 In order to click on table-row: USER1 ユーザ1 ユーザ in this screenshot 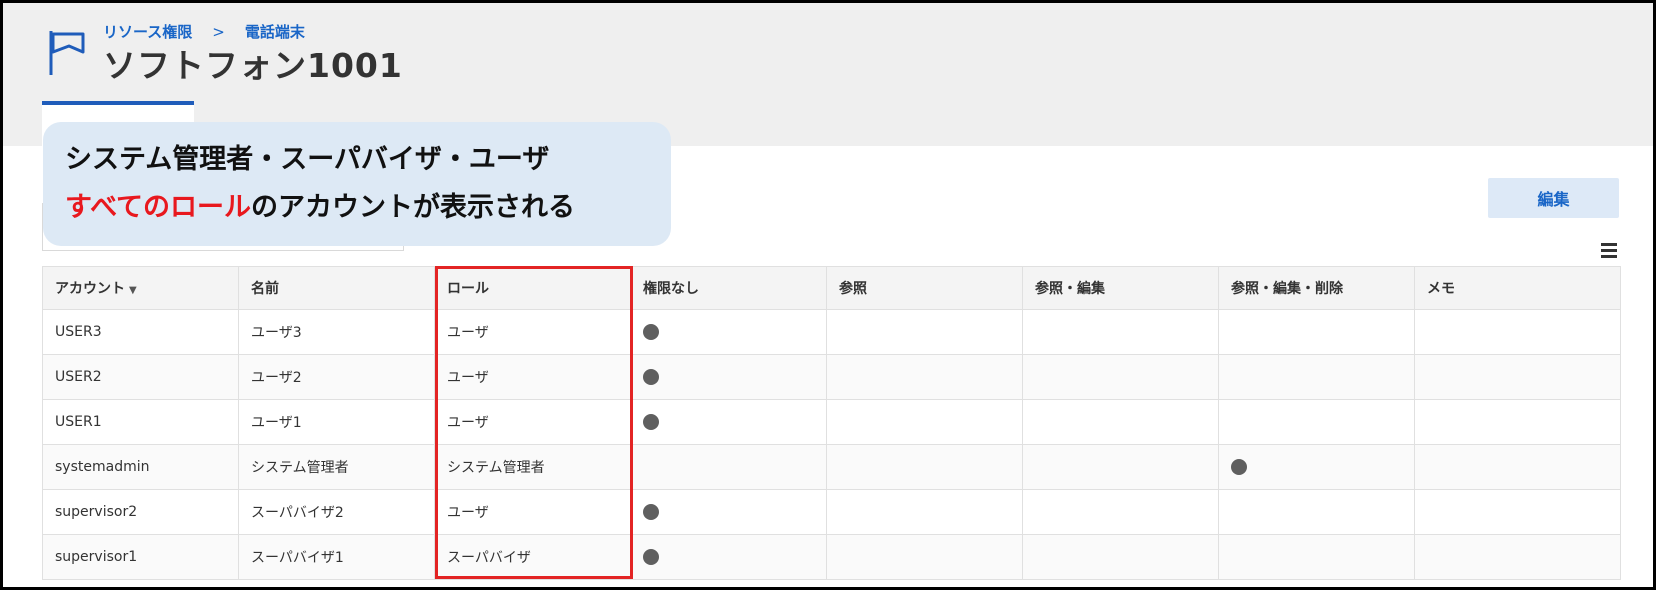, I will do `click(831, 422)`.